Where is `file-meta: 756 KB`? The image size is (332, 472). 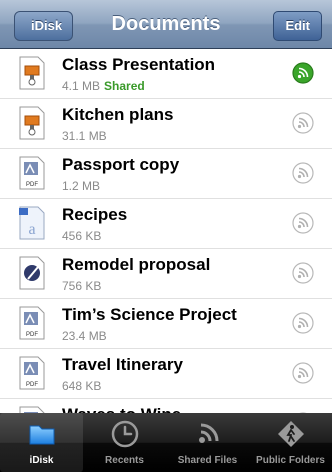 file-meta: 756 KB is located at coordinates (81, 286).